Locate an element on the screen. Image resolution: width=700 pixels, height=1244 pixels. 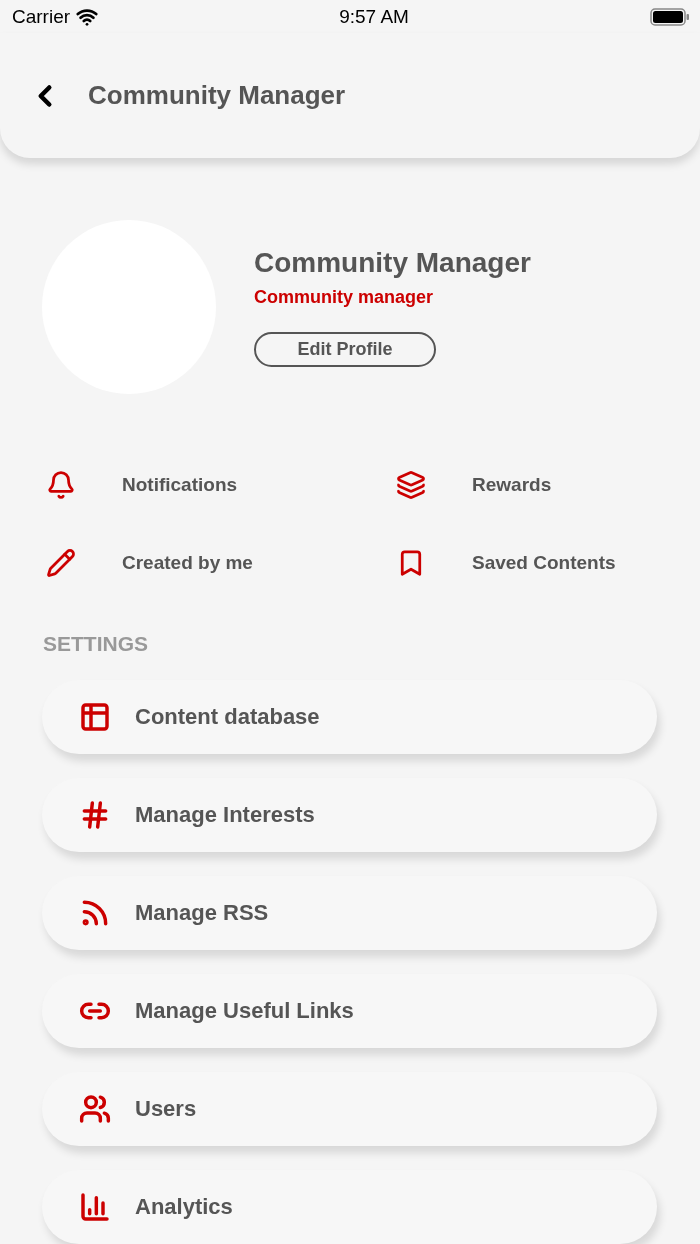
section-heading: SETTINGS is located at coordinates (96, 644).